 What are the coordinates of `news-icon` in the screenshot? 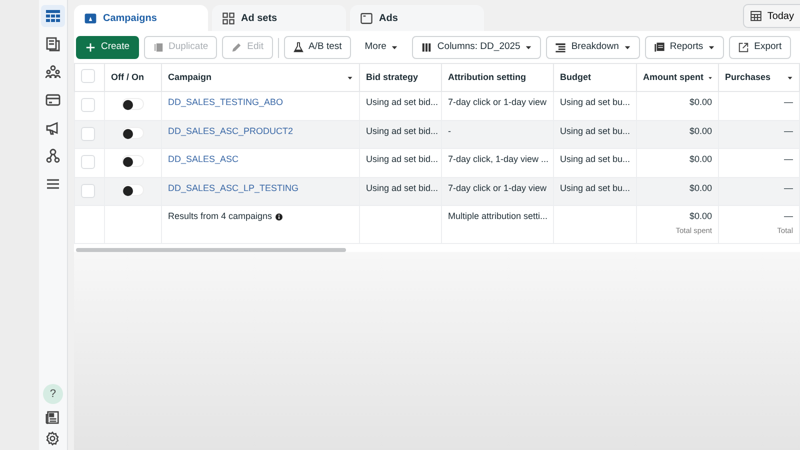 It's located at (52, 417).